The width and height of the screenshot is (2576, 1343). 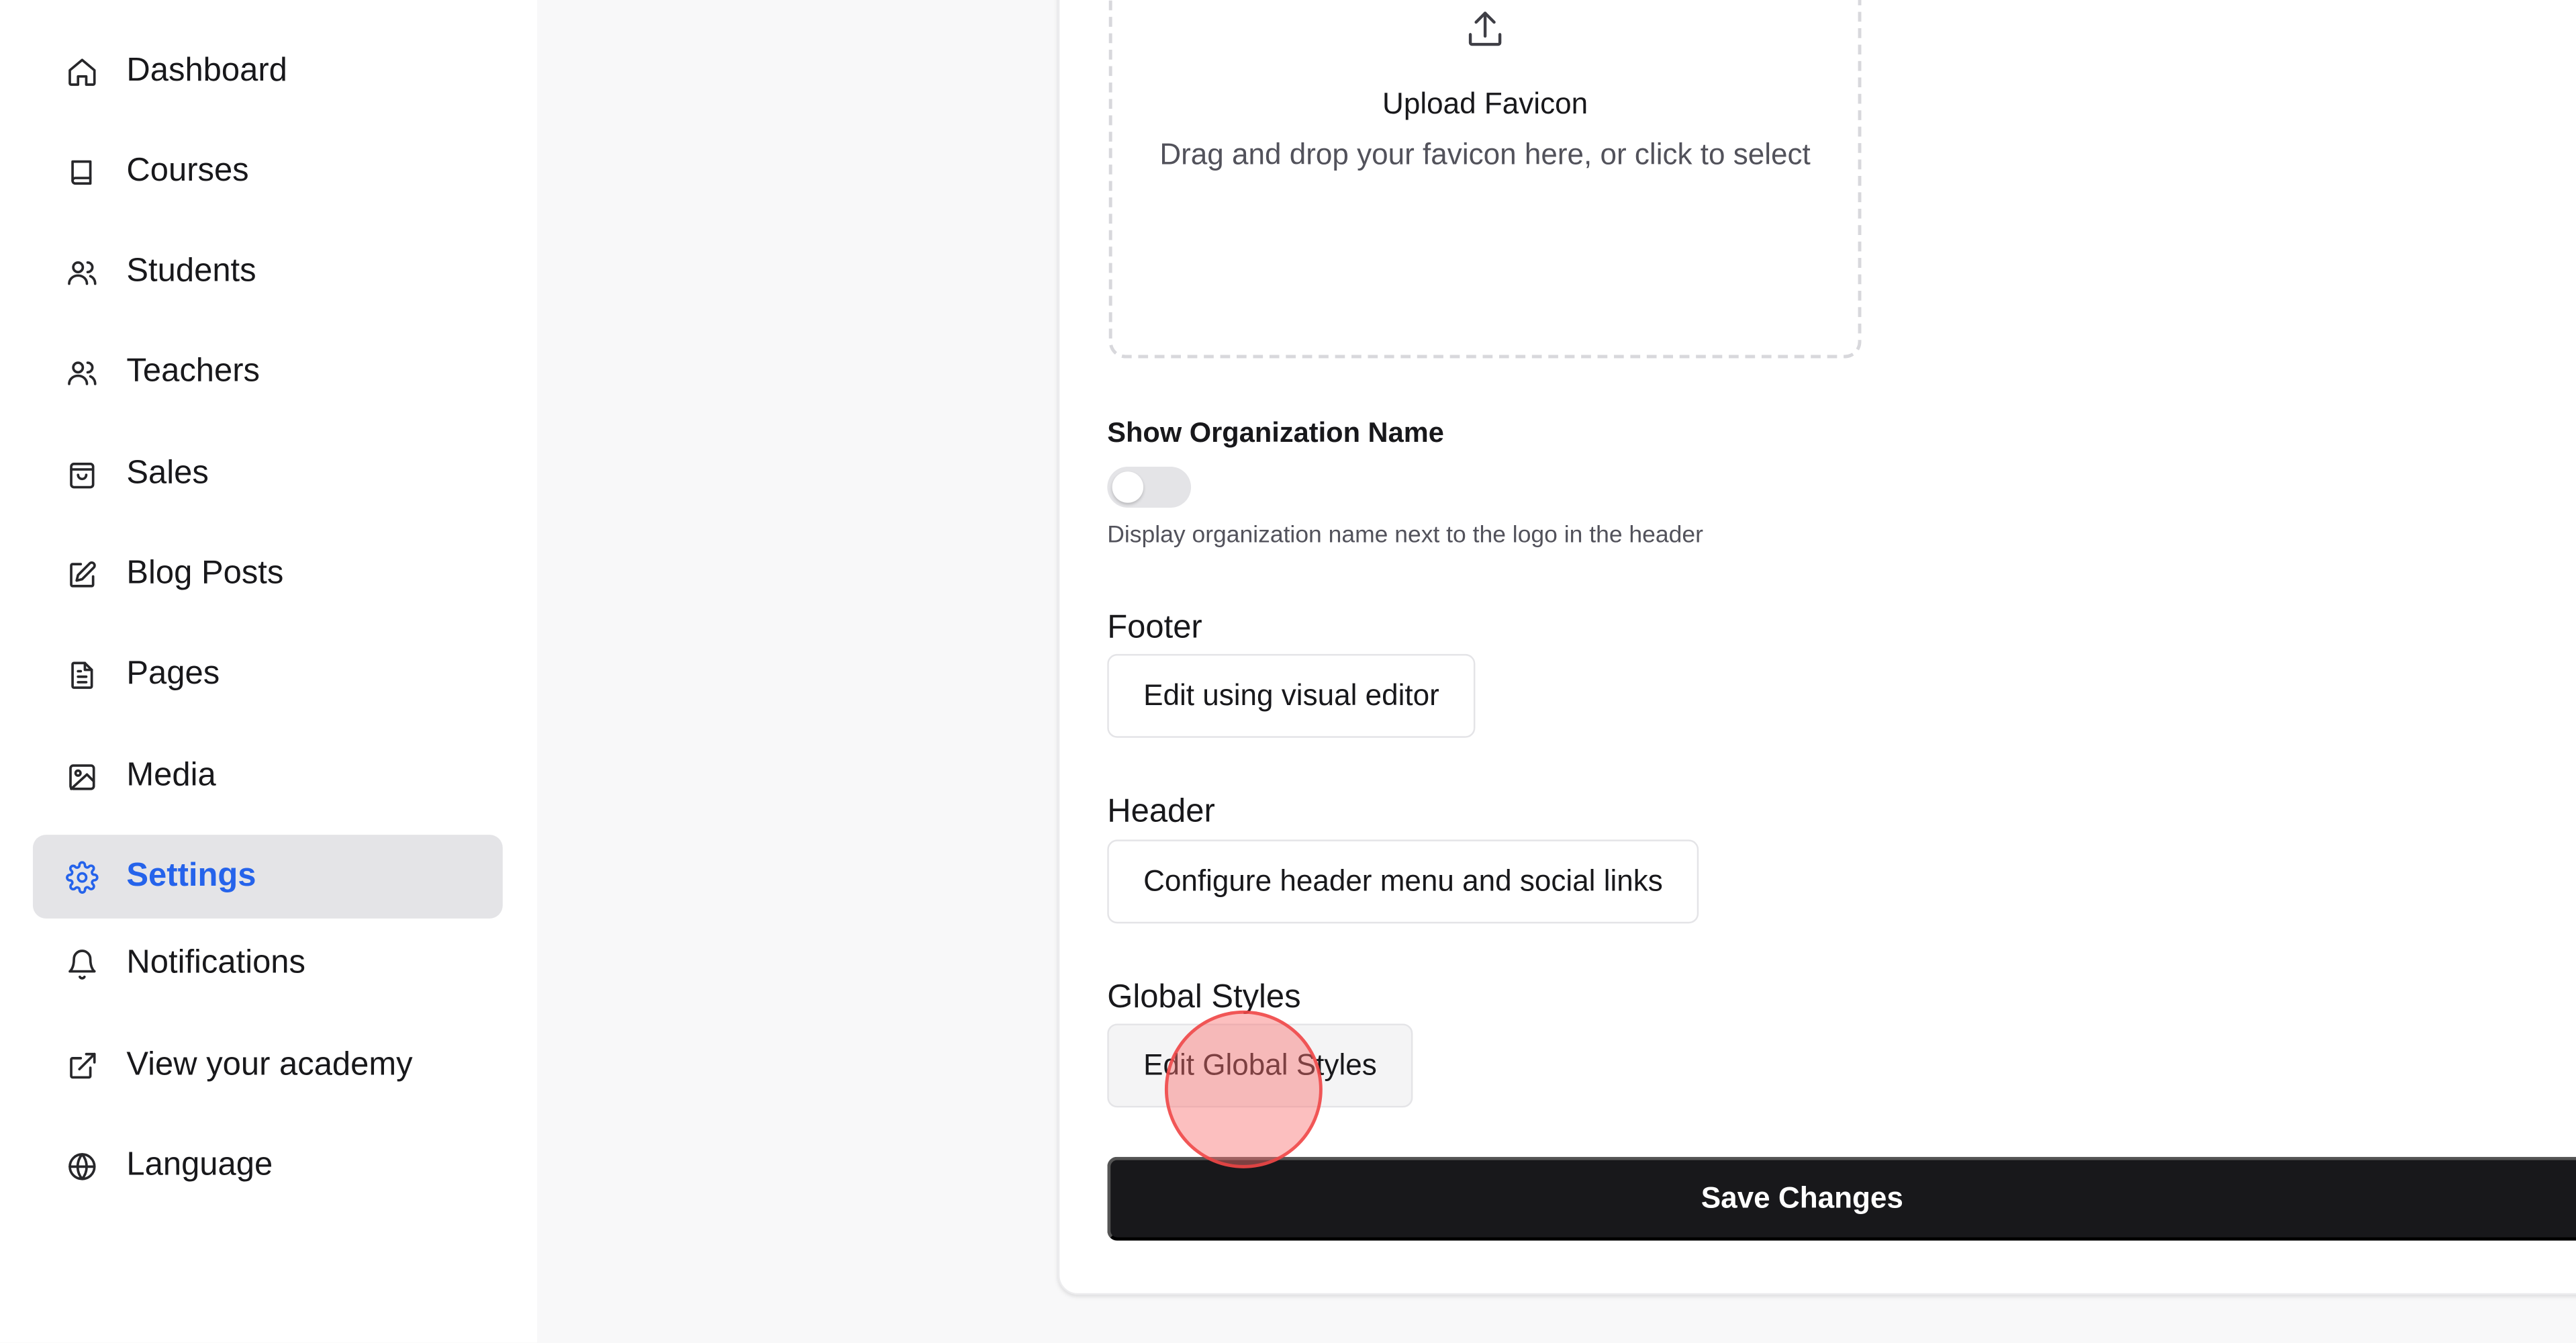 I want to click on image-icon, so click(x=82, y=777).